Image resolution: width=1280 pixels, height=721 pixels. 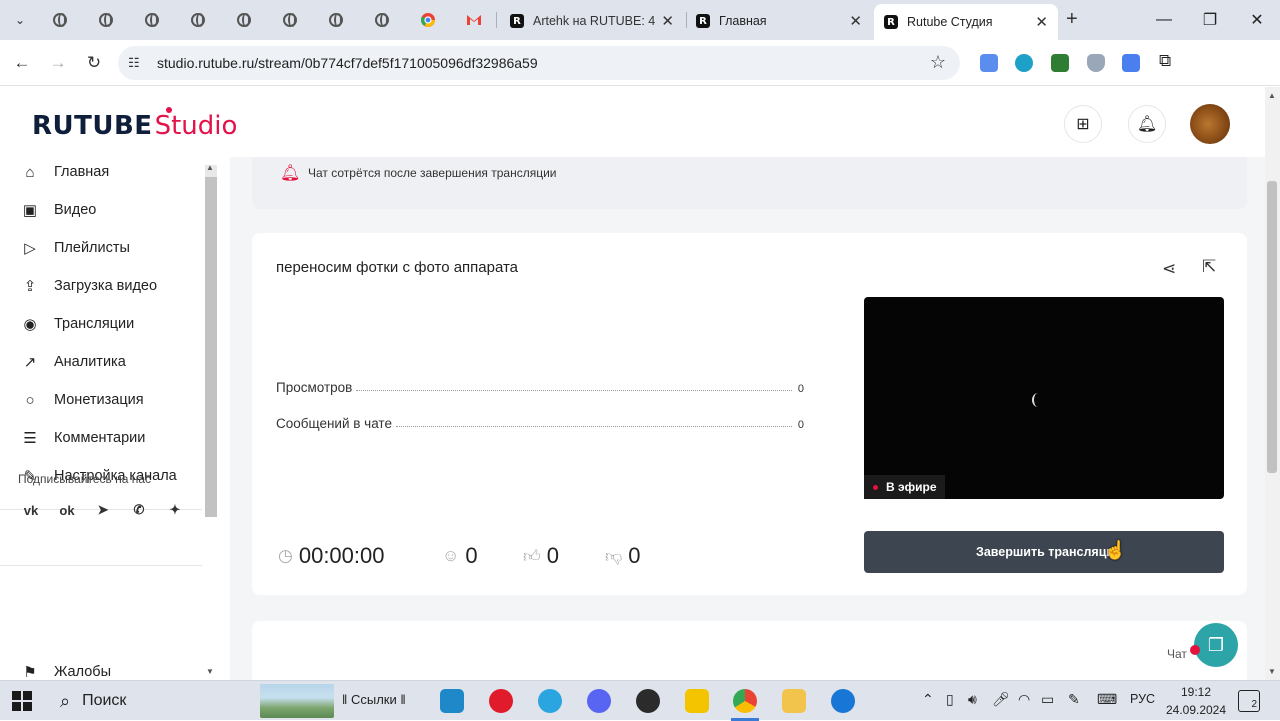 I want to click on close-window-button: ✕, so click(x=1257, y=20).